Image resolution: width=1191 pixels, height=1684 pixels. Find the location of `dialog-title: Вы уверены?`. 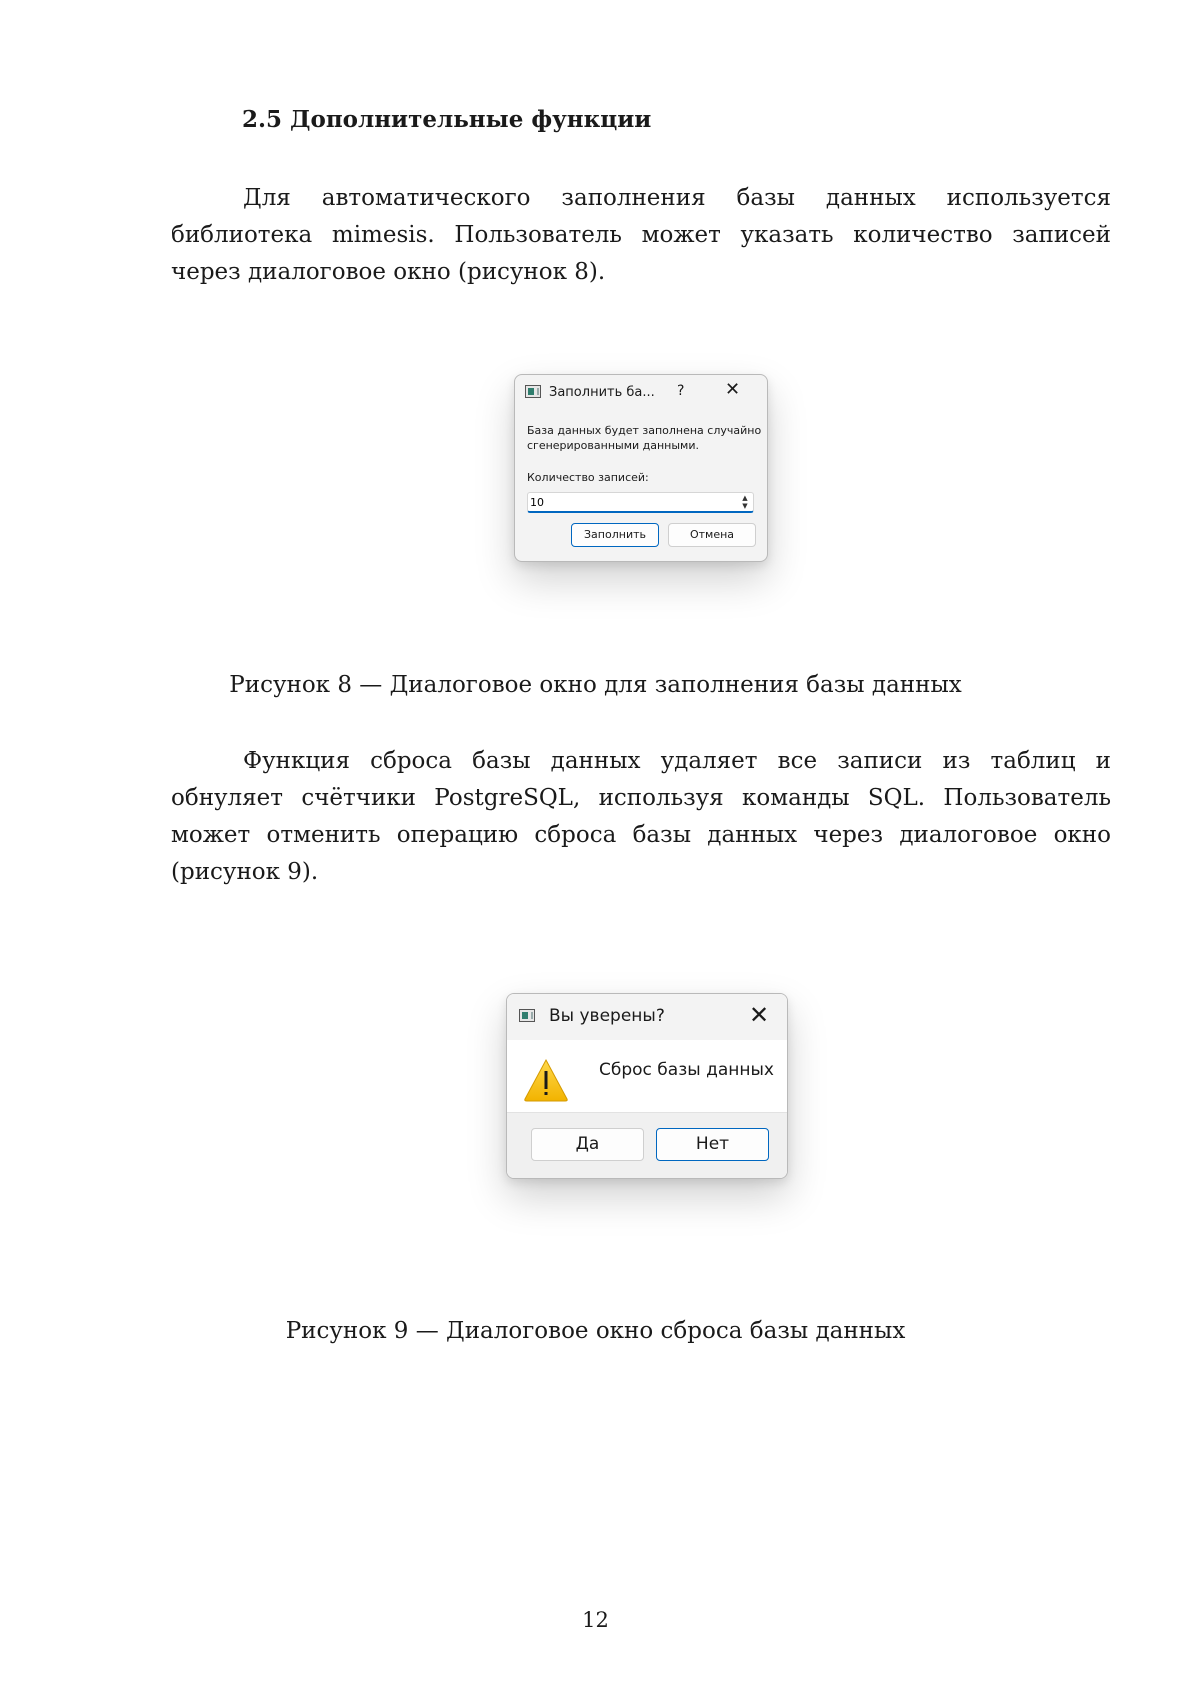

dialog-title: Вы уверены? is located at coordinates (607, 1016).